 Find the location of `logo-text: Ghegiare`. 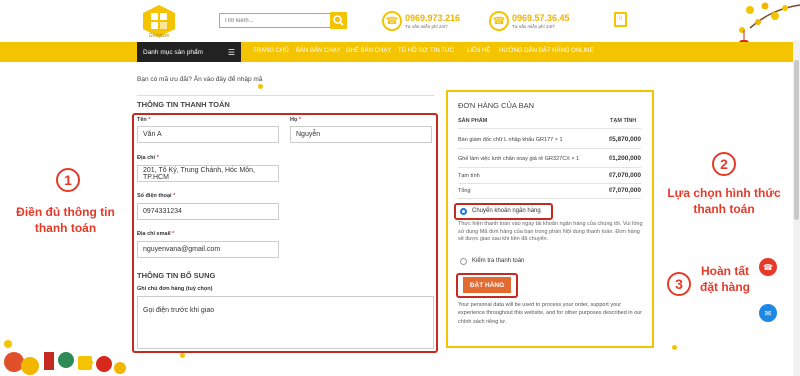

logo-text: Ghegiare is located at coordinates (159, 36).